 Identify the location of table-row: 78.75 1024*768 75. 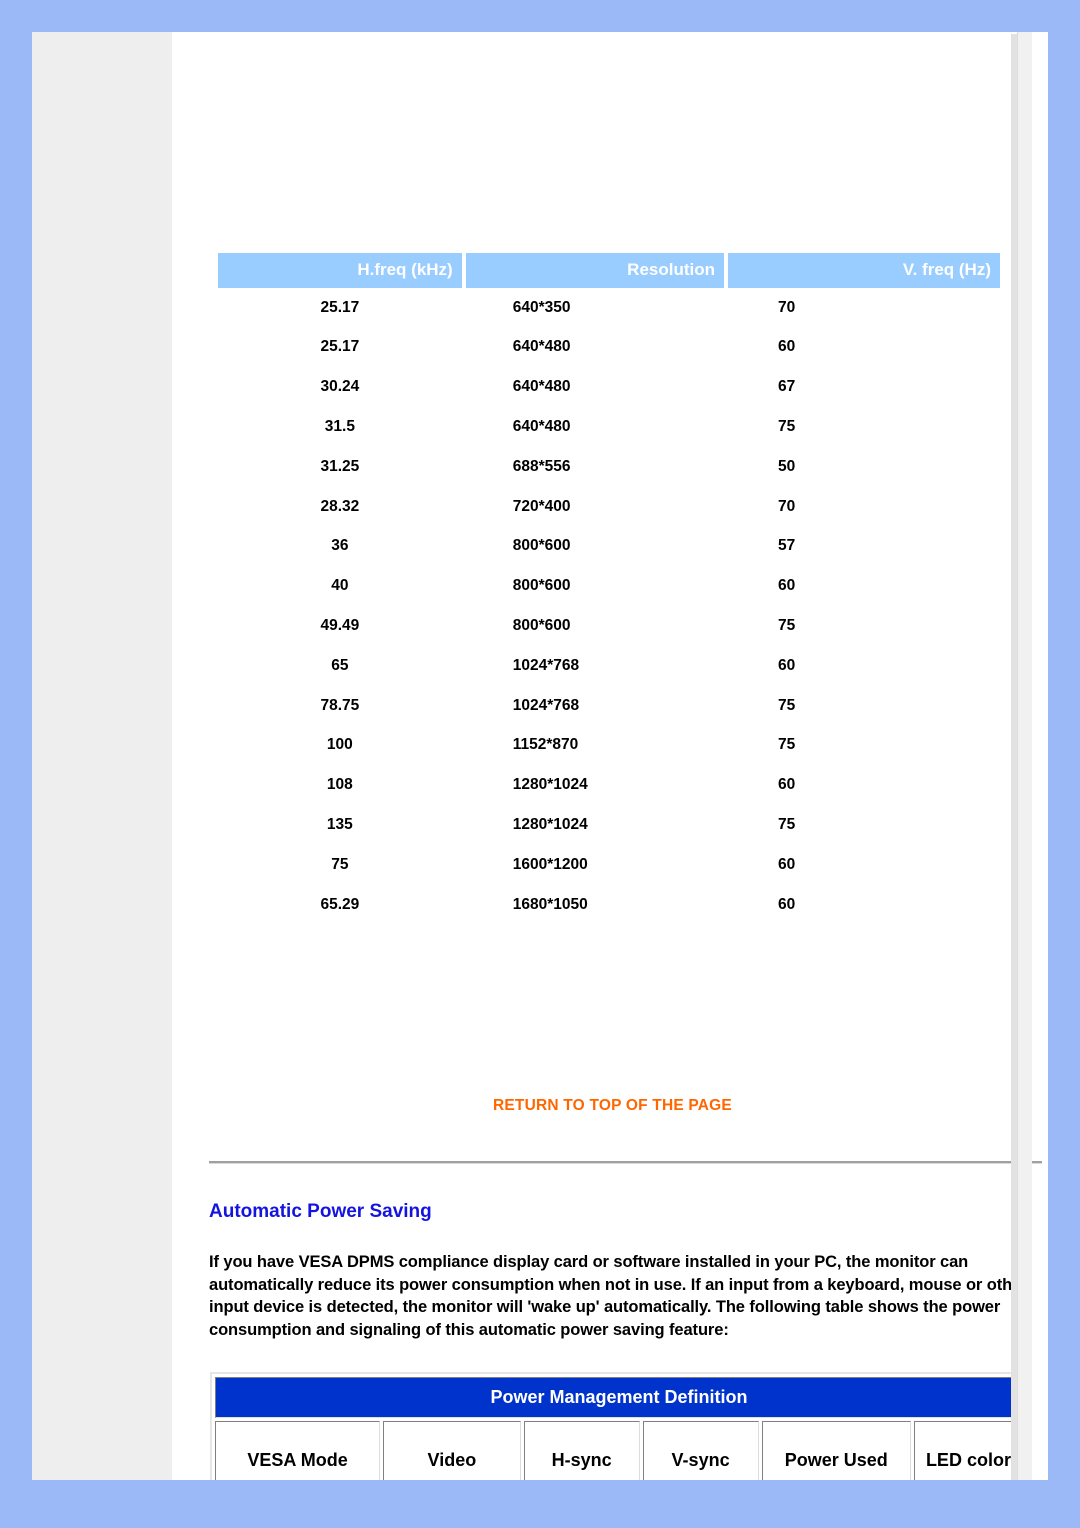
(609, 706).